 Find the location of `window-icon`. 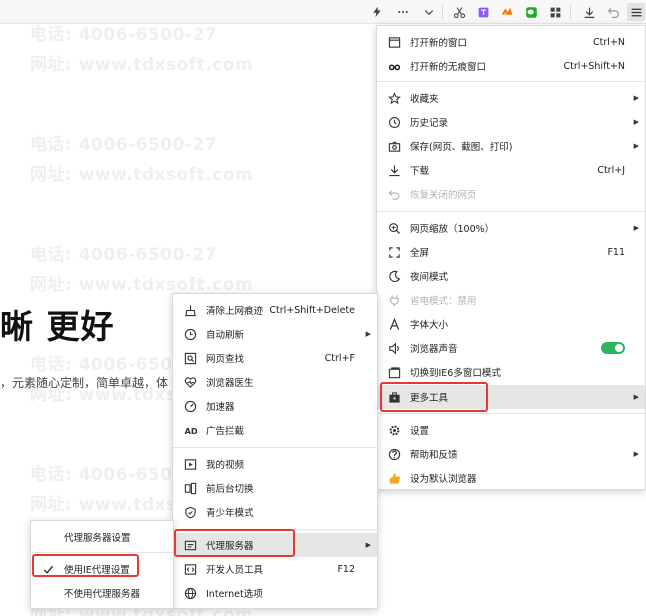

window-icon is located at coordinates (394, 42).